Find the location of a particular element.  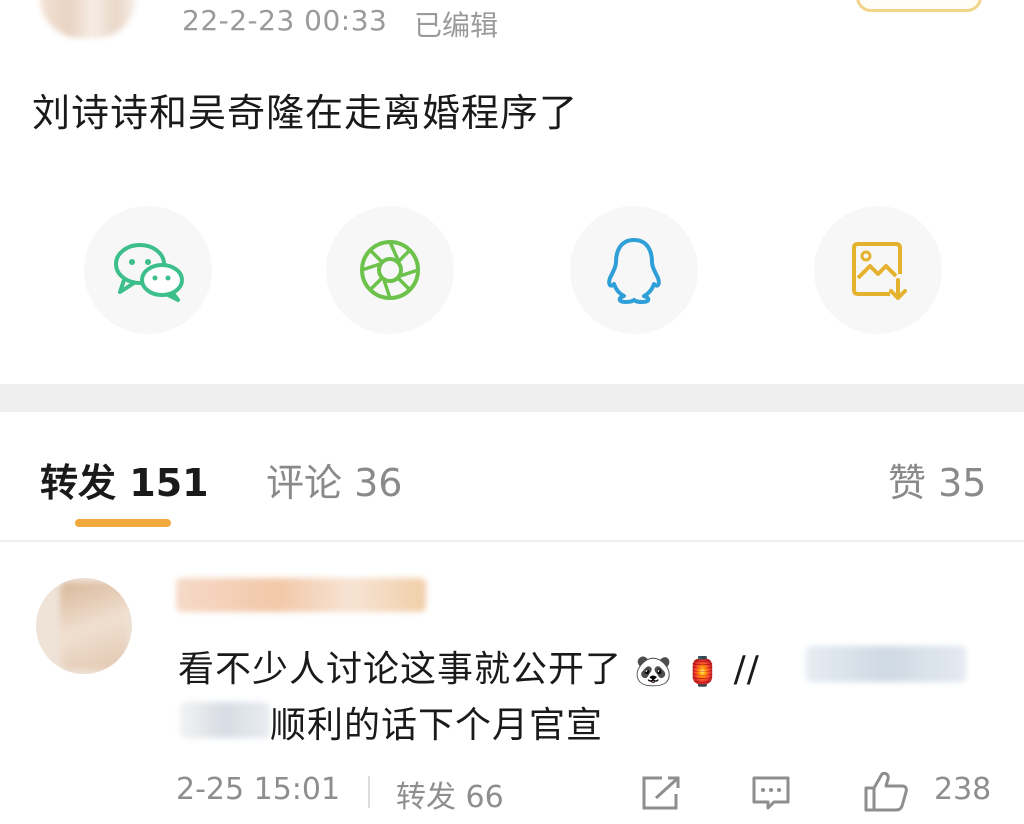

commenter-avatar is located at coordinates (84, 626).